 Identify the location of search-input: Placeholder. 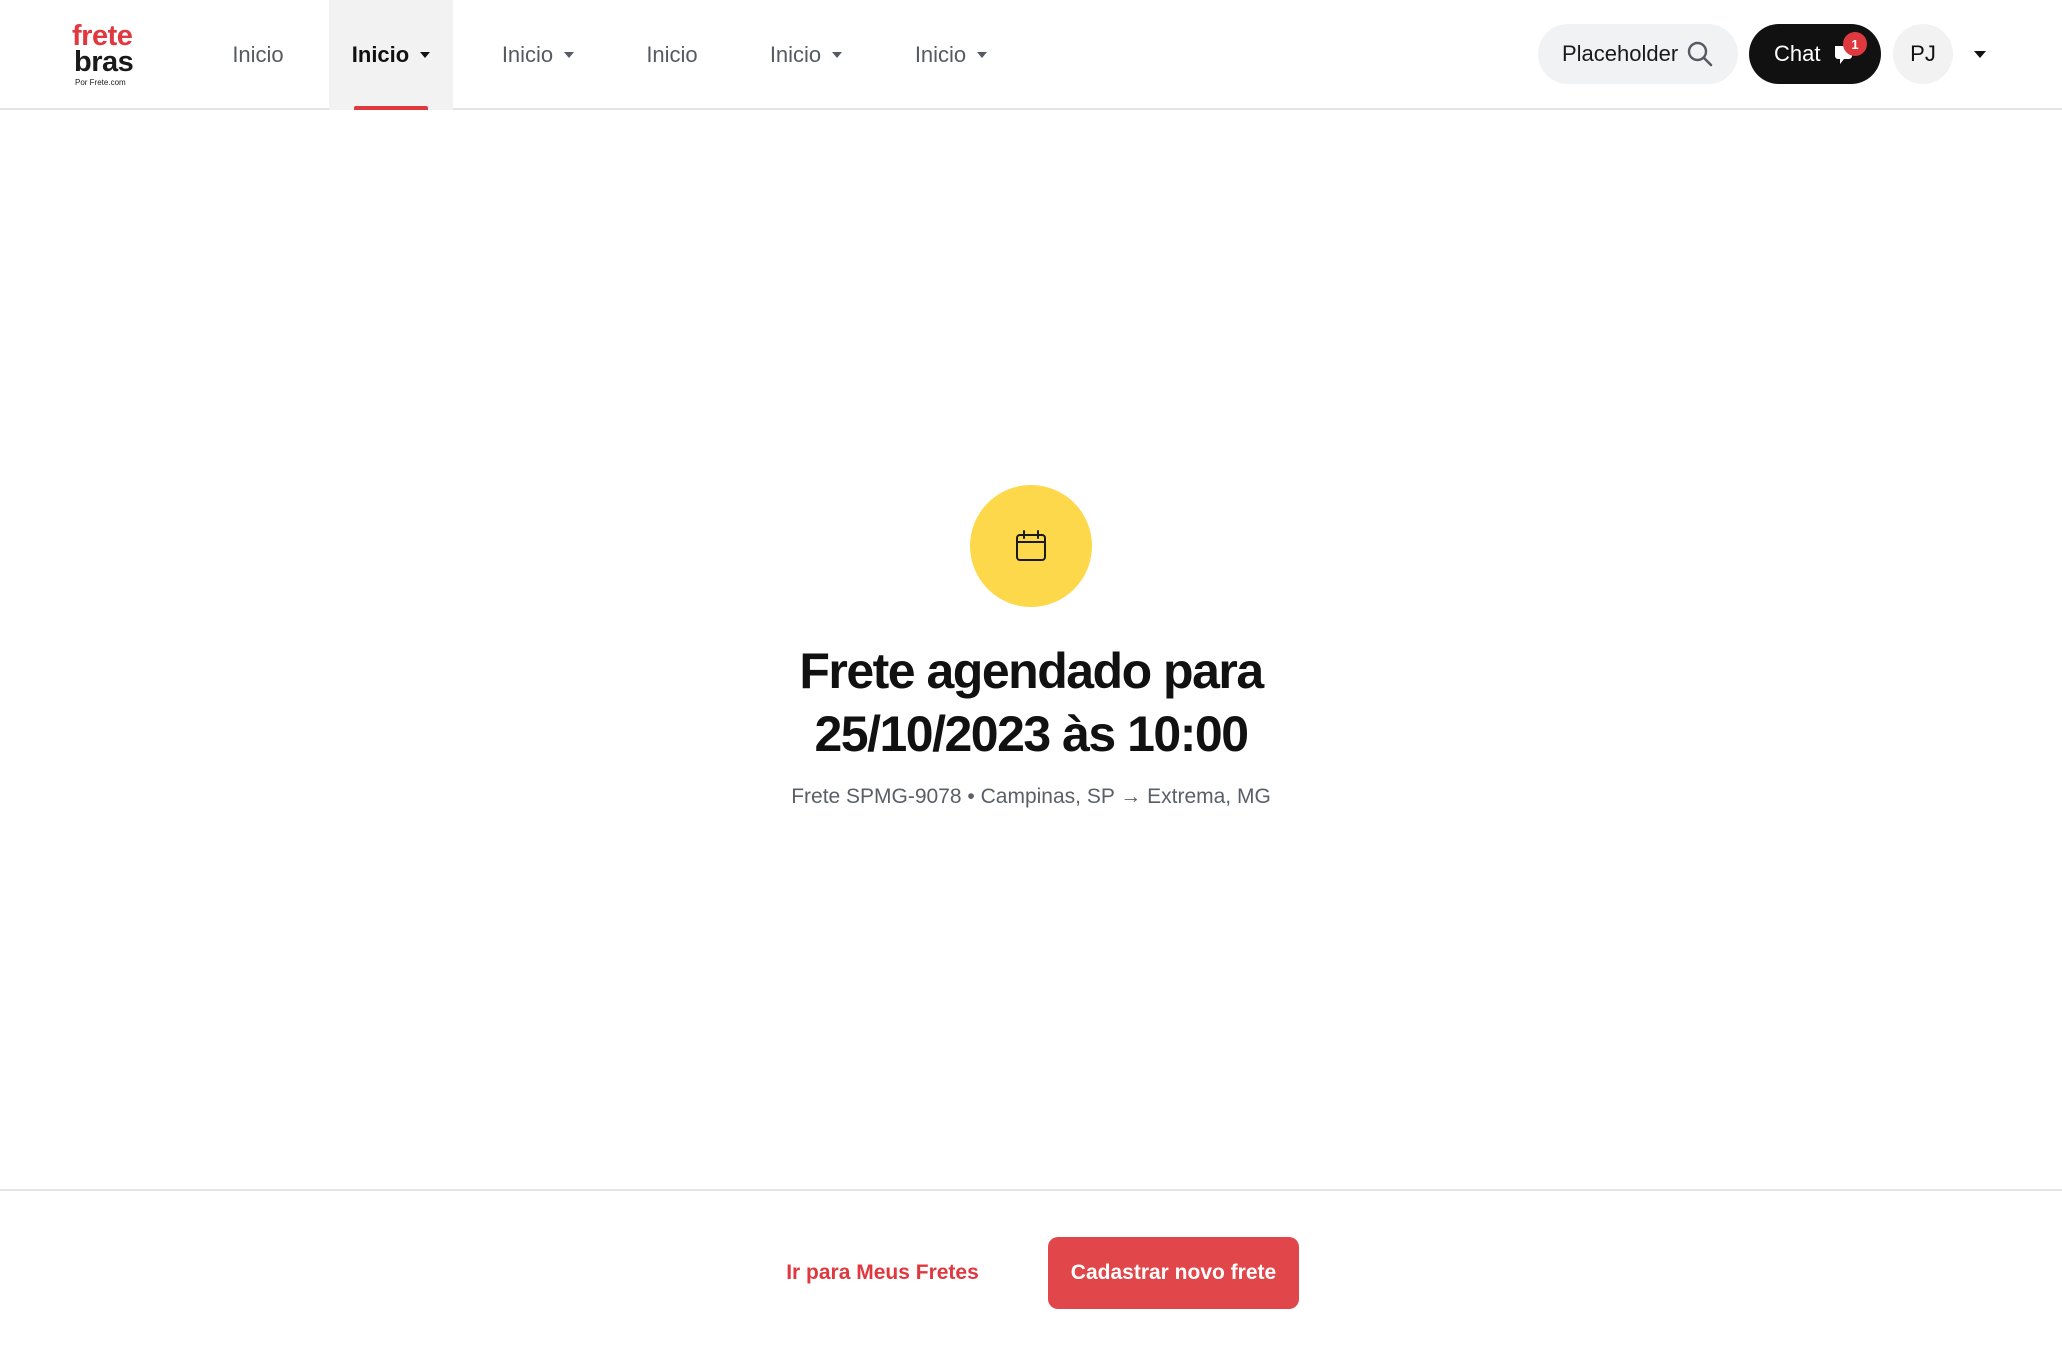
(1638, 54).